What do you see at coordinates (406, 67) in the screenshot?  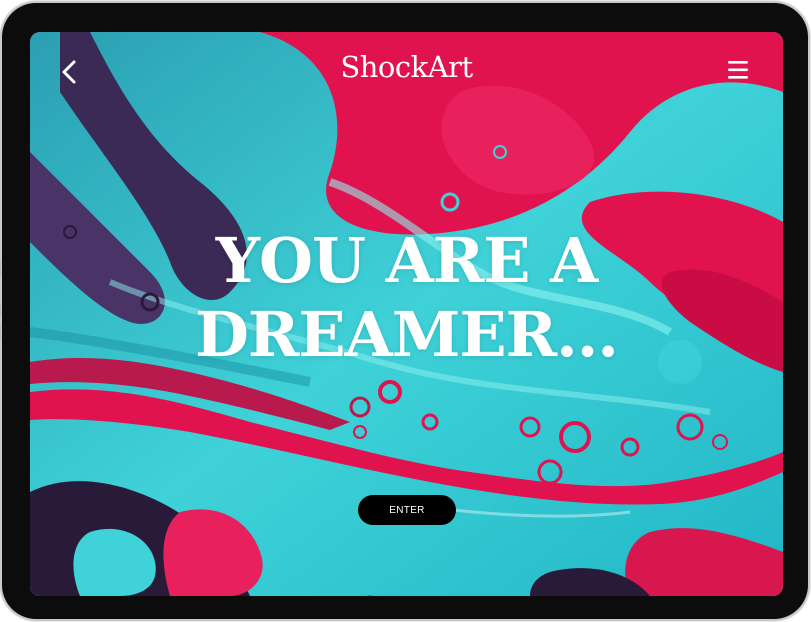 I see `app-logo: ShockArt` at bounding box center [406, 67].